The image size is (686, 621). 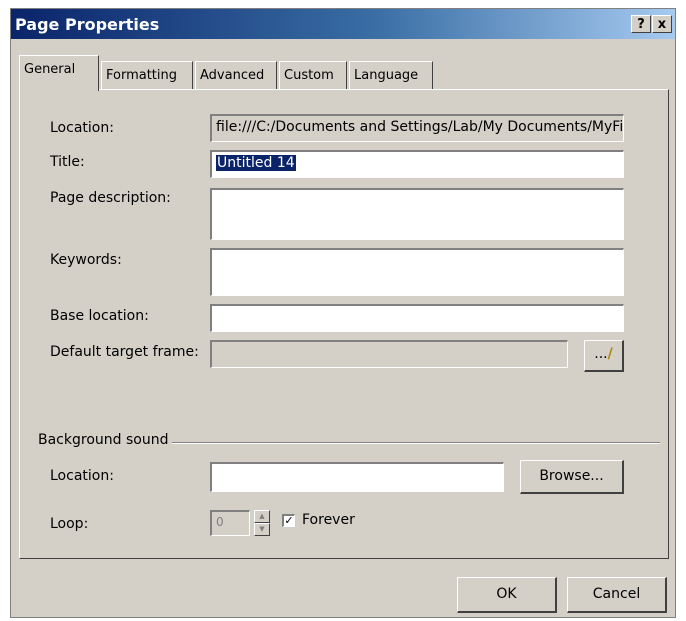 What do you see at coordinates (59, 73) in the screenshot?
I see `tab-general: General` at bounding box center [59, 73].